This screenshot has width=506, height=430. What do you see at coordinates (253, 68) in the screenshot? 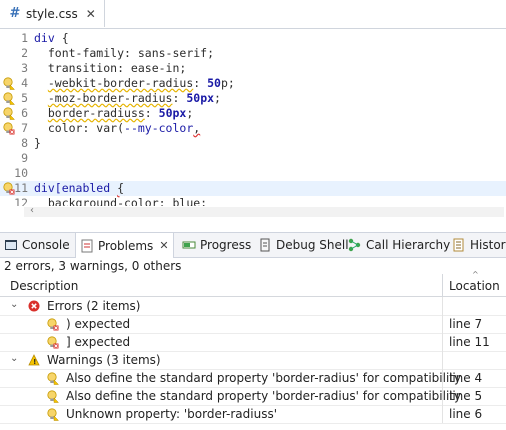
I see `code-line: 3 transition: ease-in;` at bounding box center [253, 68].